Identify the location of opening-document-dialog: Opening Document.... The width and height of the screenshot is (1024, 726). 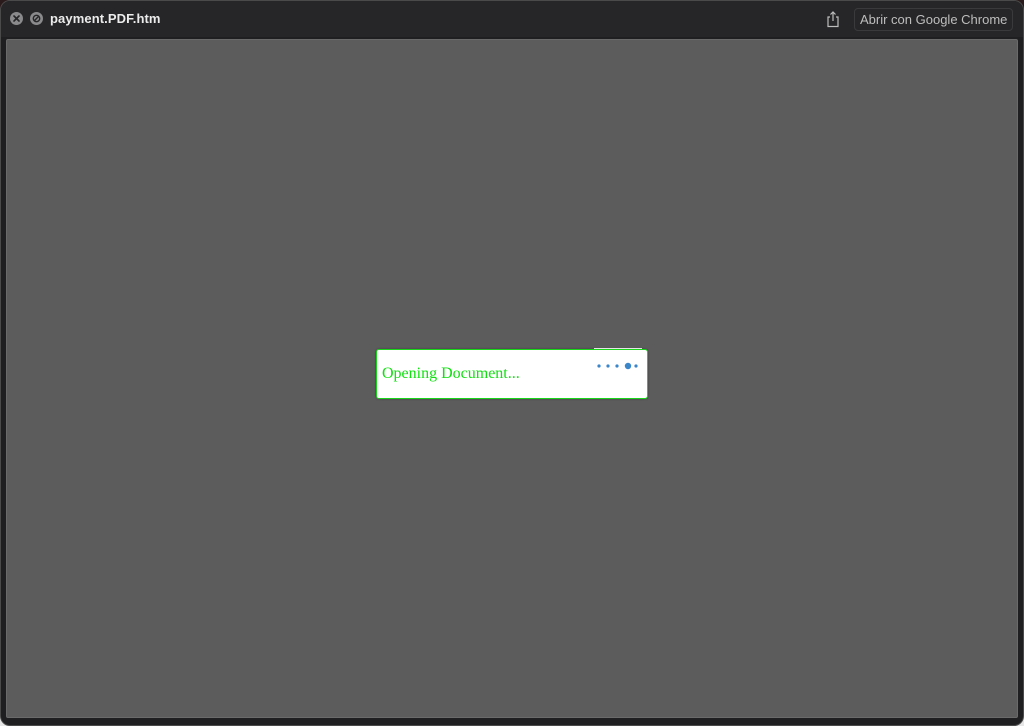
(512, 374).